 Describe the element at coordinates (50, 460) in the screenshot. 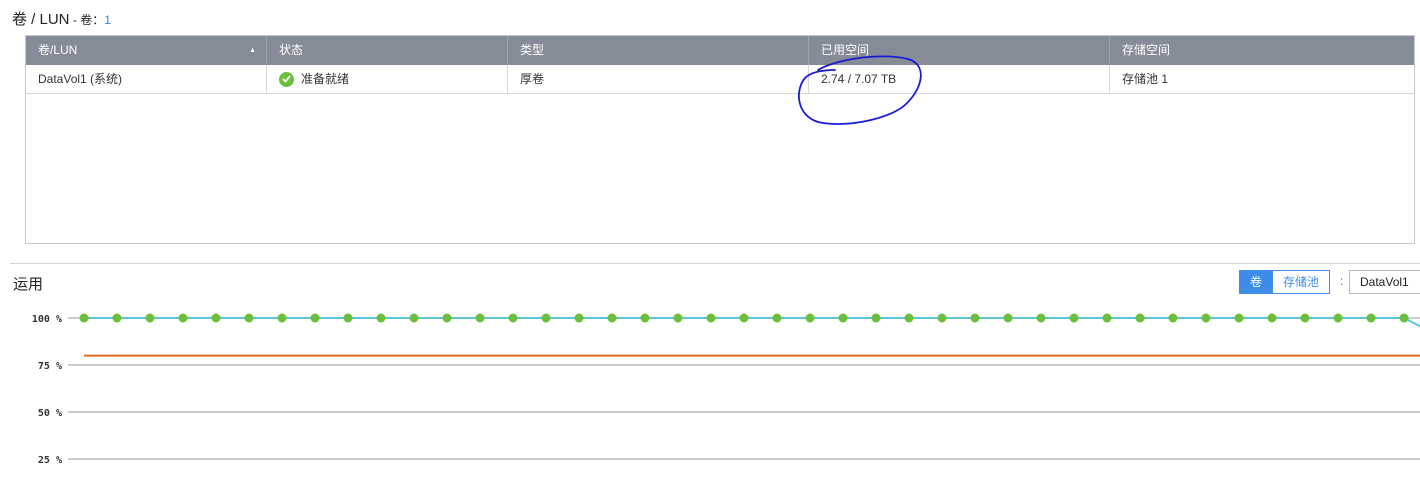

I see `y-tick-label: 25 %` at that location.